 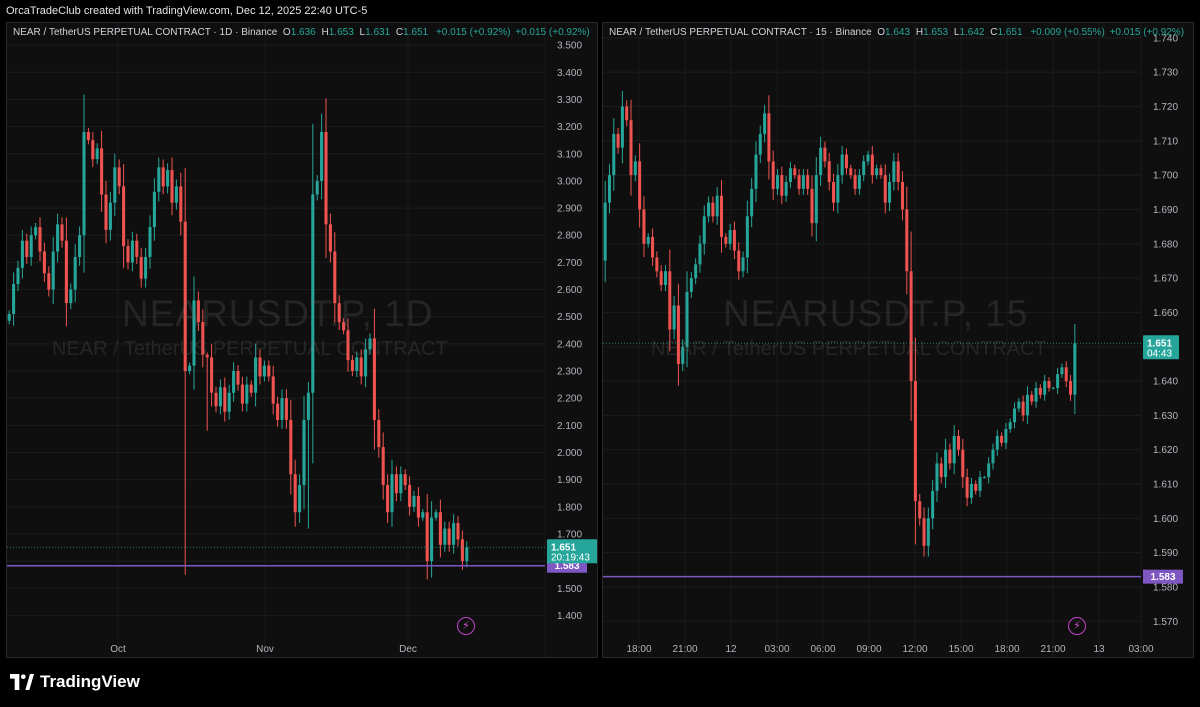 I want to click on y-tick-label: 3.100, so click(x=569, y=154).